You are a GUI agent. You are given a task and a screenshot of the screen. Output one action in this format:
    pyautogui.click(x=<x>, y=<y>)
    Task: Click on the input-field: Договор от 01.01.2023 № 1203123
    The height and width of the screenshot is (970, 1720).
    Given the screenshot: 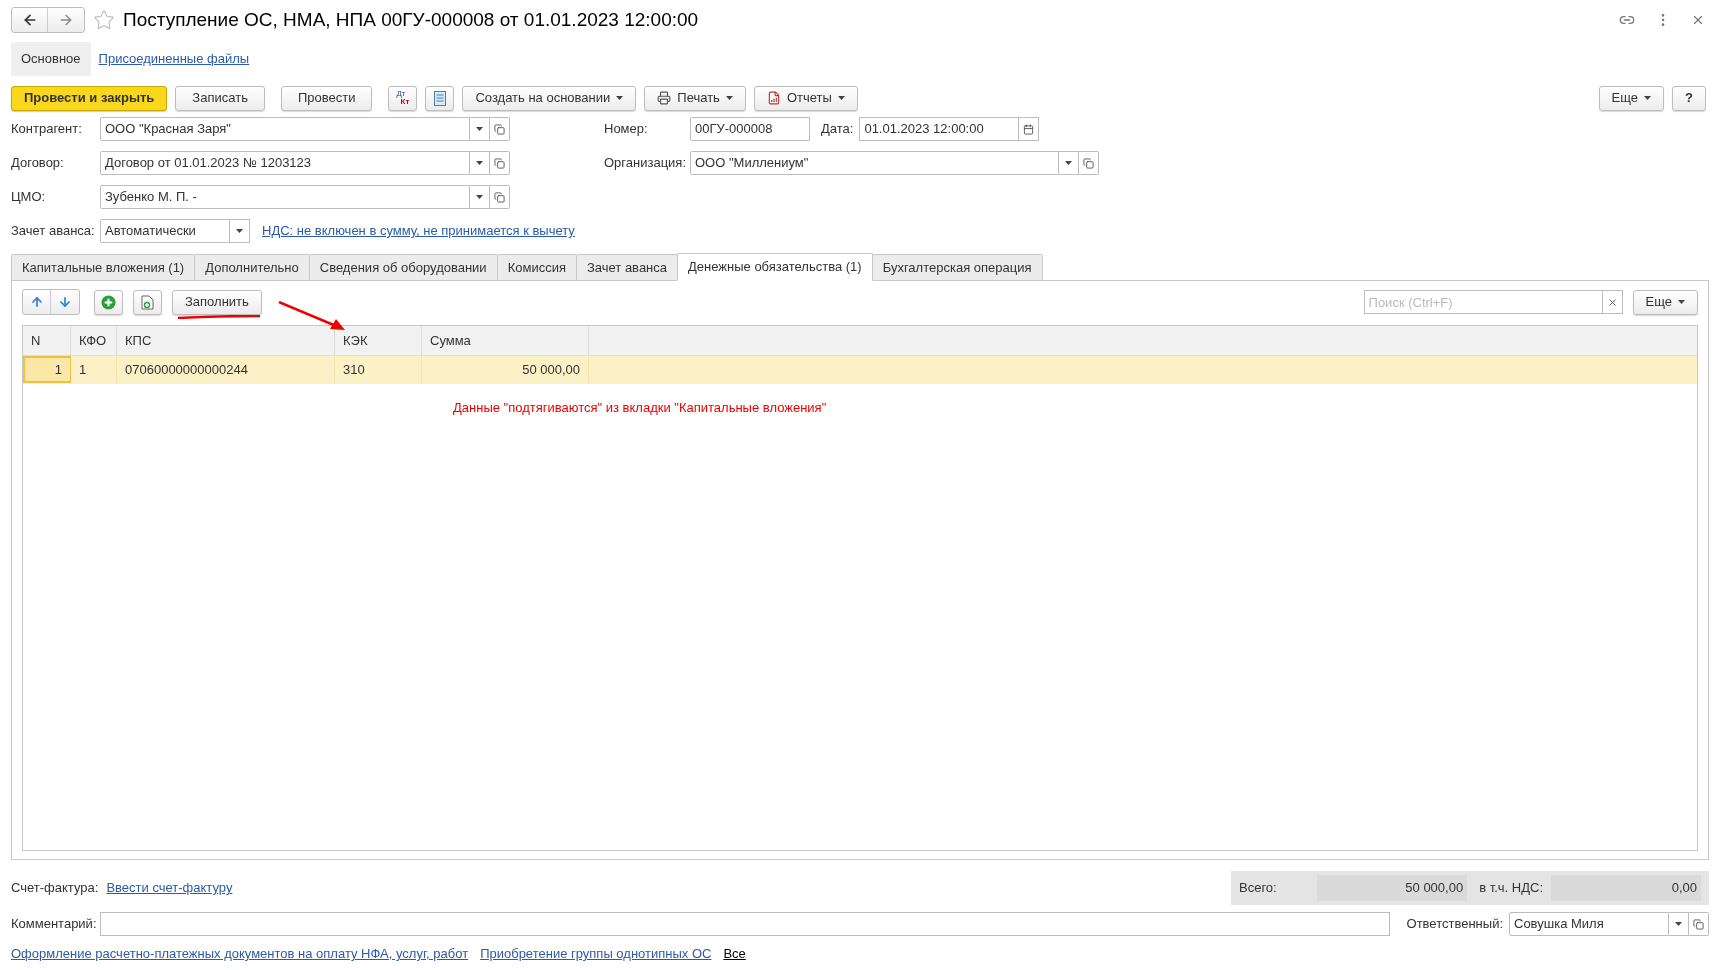 What is the action you would take?
    pyautogui.click(x=285, y=163)
    